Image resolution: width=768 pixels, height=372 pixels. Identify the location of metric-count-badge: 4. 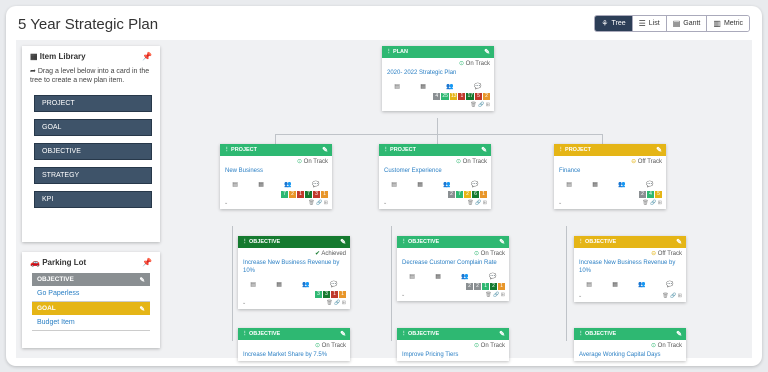
(437, 96).